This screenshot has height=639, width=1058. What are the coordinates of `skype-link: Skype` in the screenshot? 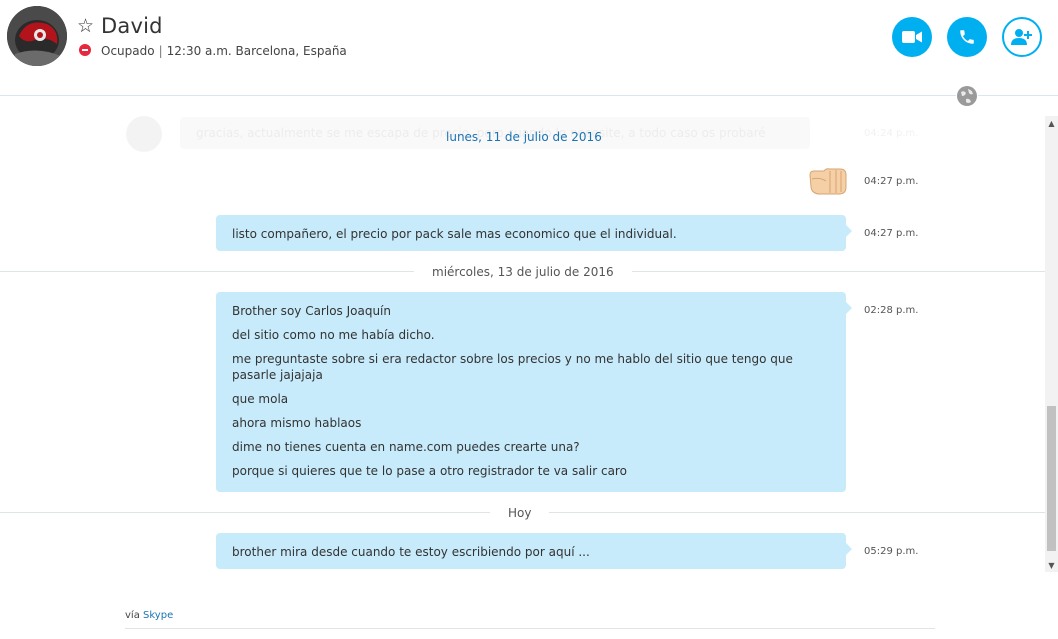 It's located at (158, 615).